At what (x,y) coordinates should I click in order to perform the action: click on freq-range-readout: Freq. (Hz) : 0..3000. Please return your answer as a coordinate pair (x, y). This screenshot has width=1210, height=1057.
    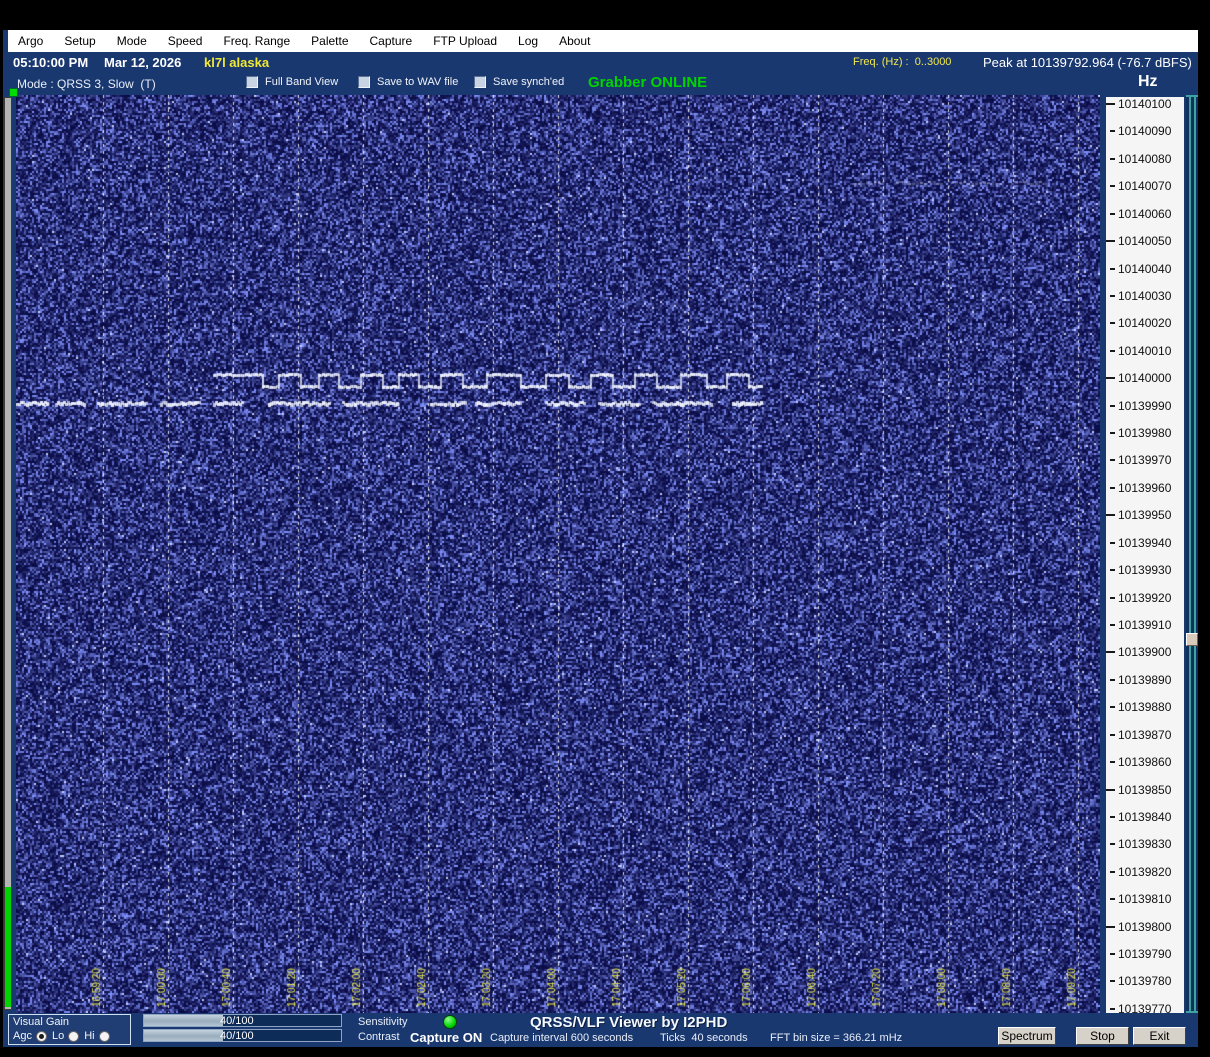
    Looking at the image, I should click on (902, 62).